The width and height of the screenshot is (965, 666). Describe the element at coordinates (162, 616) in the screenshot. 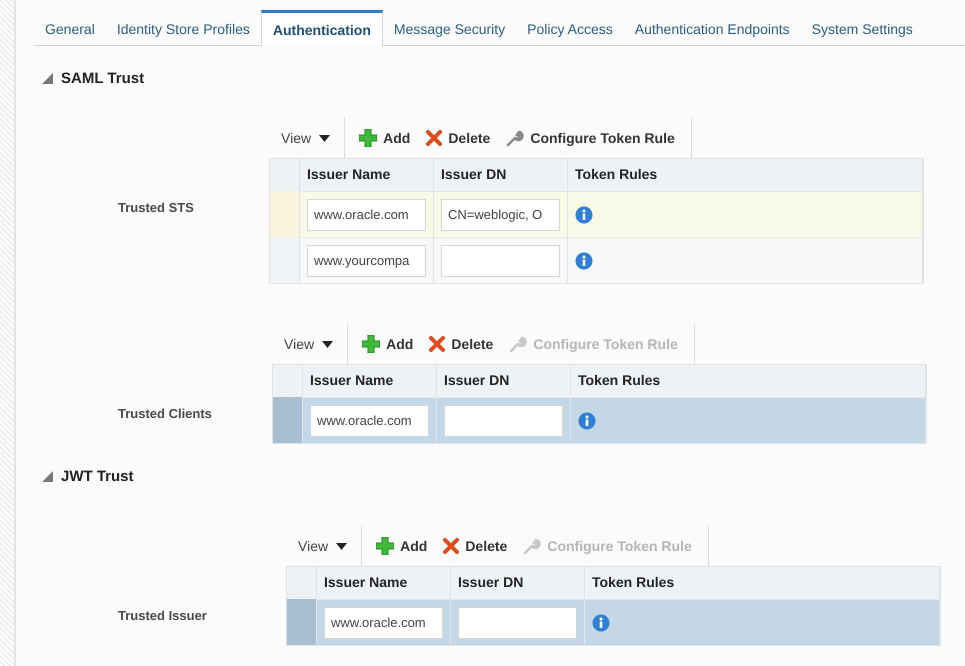

I see `field-label: Trusted Issuer` at that location.